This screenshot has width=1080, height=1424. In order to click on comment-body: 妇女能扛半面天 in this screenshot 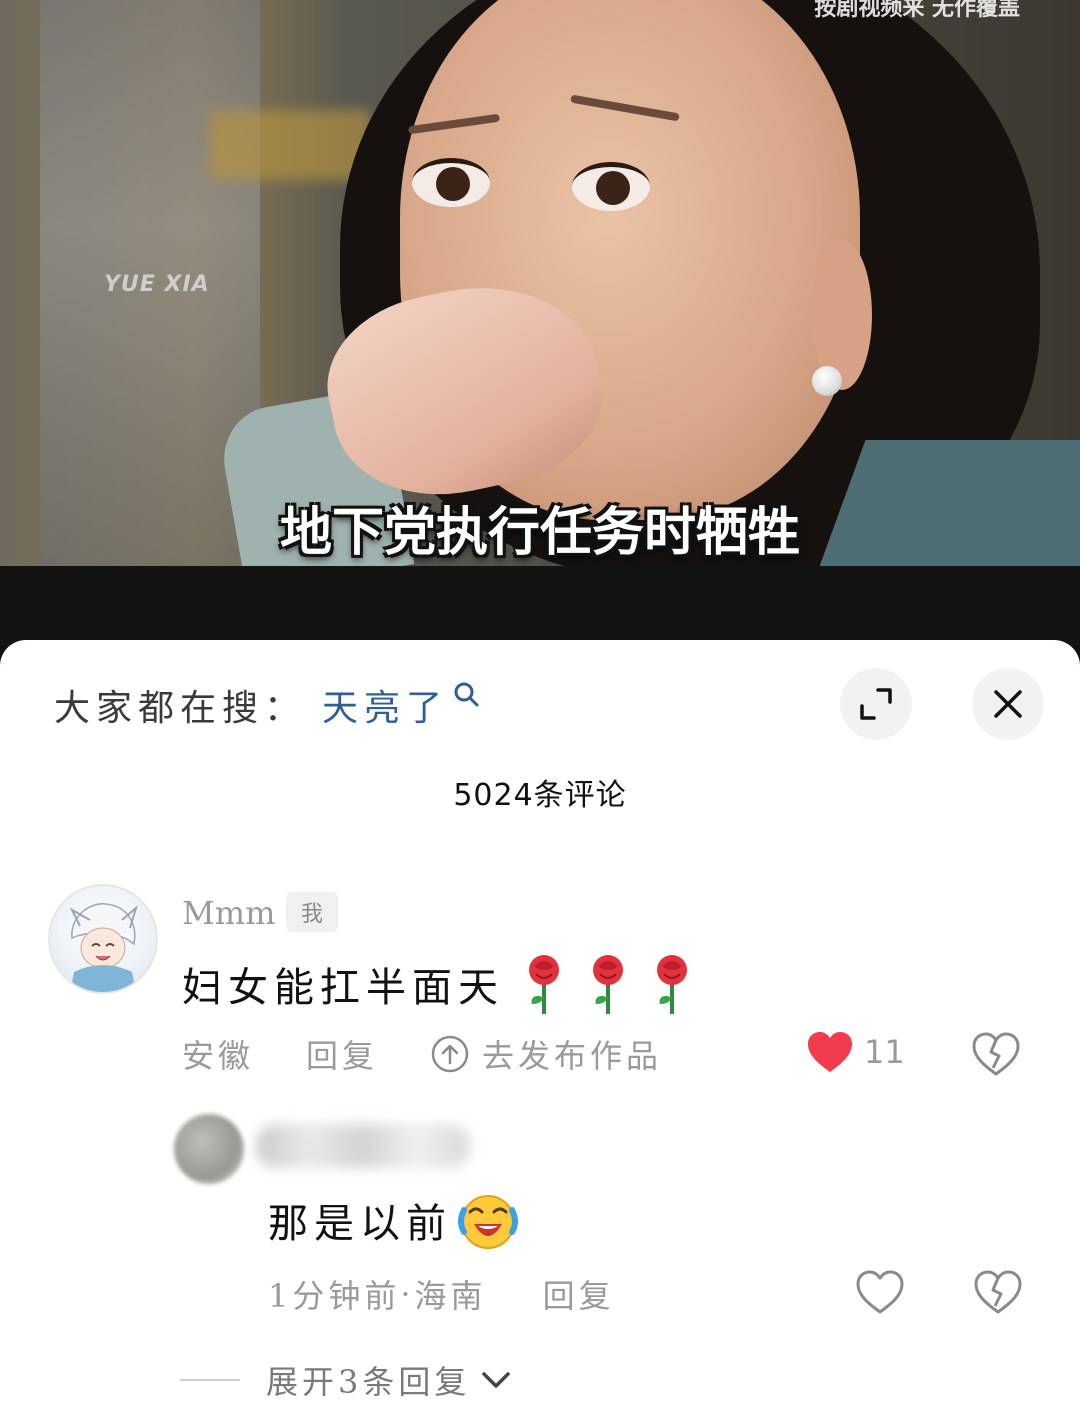, I will do `click(439, 984)`.